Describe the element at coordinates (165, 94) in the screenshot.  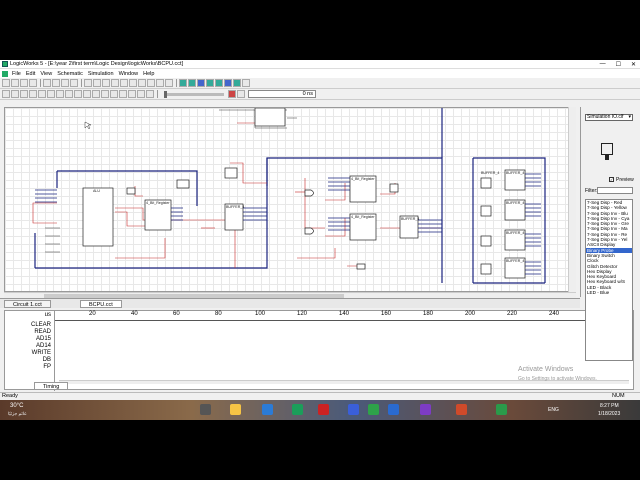
I see `speed-slider-thumb` at that location.